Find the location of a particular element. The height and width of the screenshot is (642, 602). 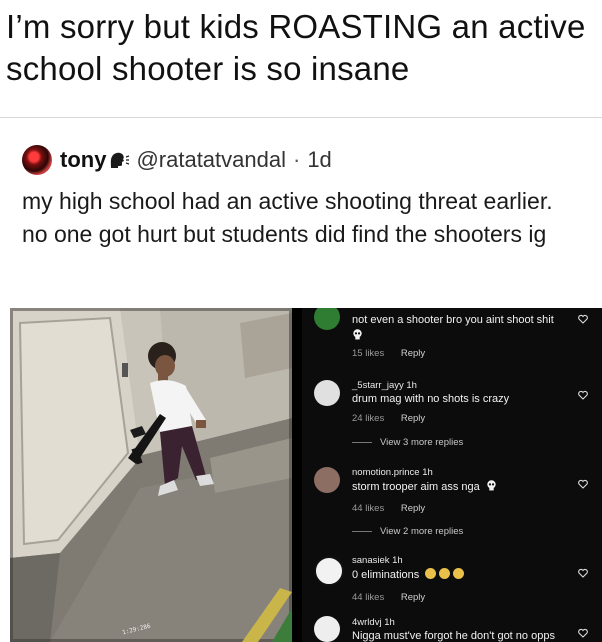

media-divider is located at coordinates (297, 475).